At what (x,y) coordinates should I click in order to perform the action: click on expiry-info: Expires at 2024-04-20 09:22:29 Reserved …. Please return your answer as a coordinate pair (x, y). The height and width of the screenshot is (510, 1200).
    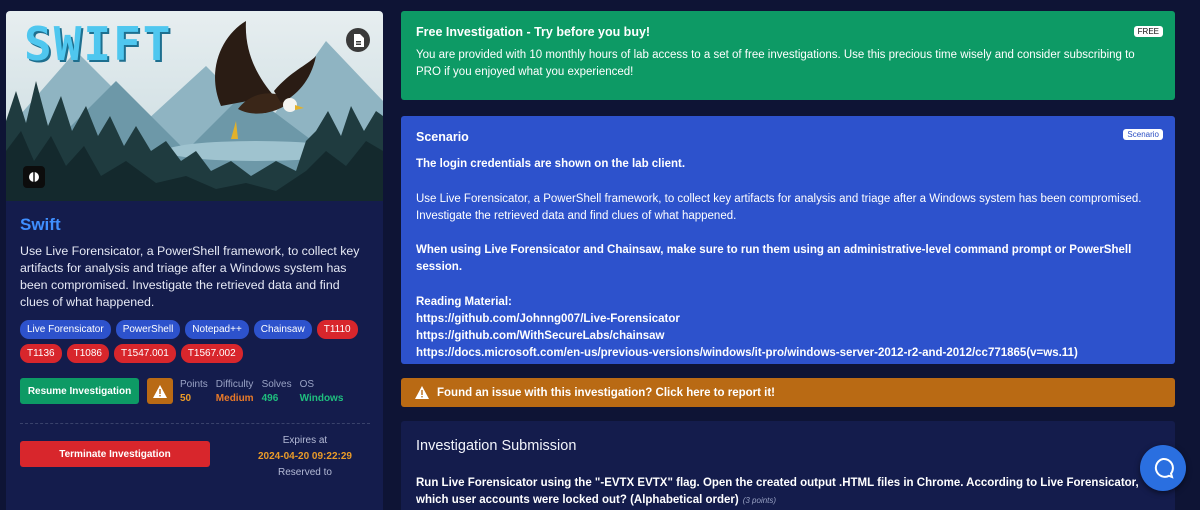
    Looking at the image, I should click on (305, 456).